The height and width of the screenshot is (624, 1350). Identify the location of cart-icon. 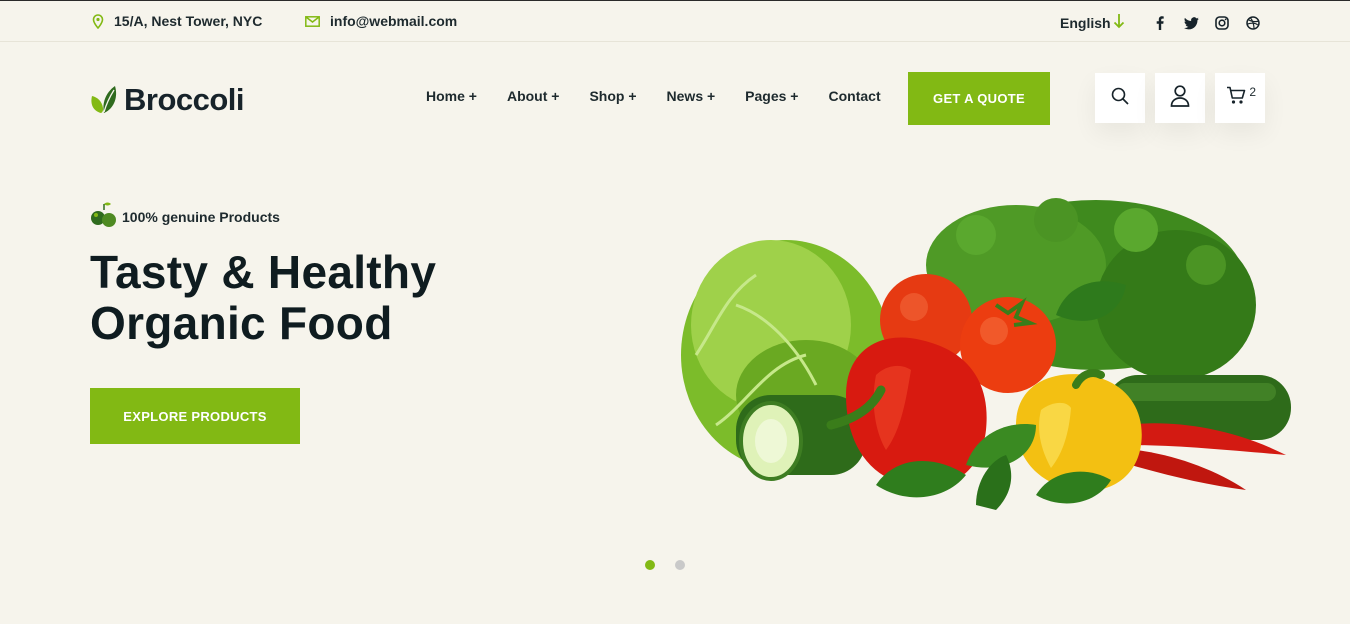
(1236, 98).